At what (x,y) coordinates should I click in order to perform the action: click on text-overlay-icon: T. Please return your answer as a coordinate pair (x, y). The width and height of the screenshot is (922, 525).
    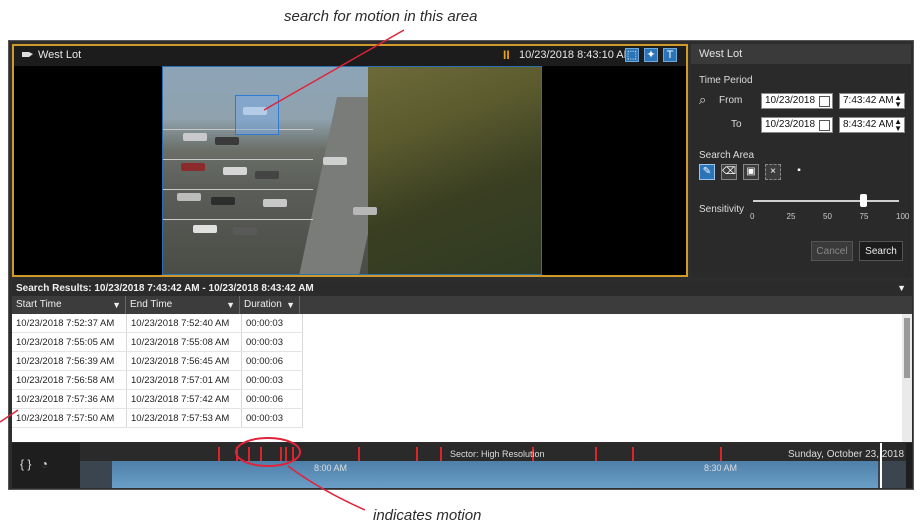
    Looking at the image, I should click on (670, 55).